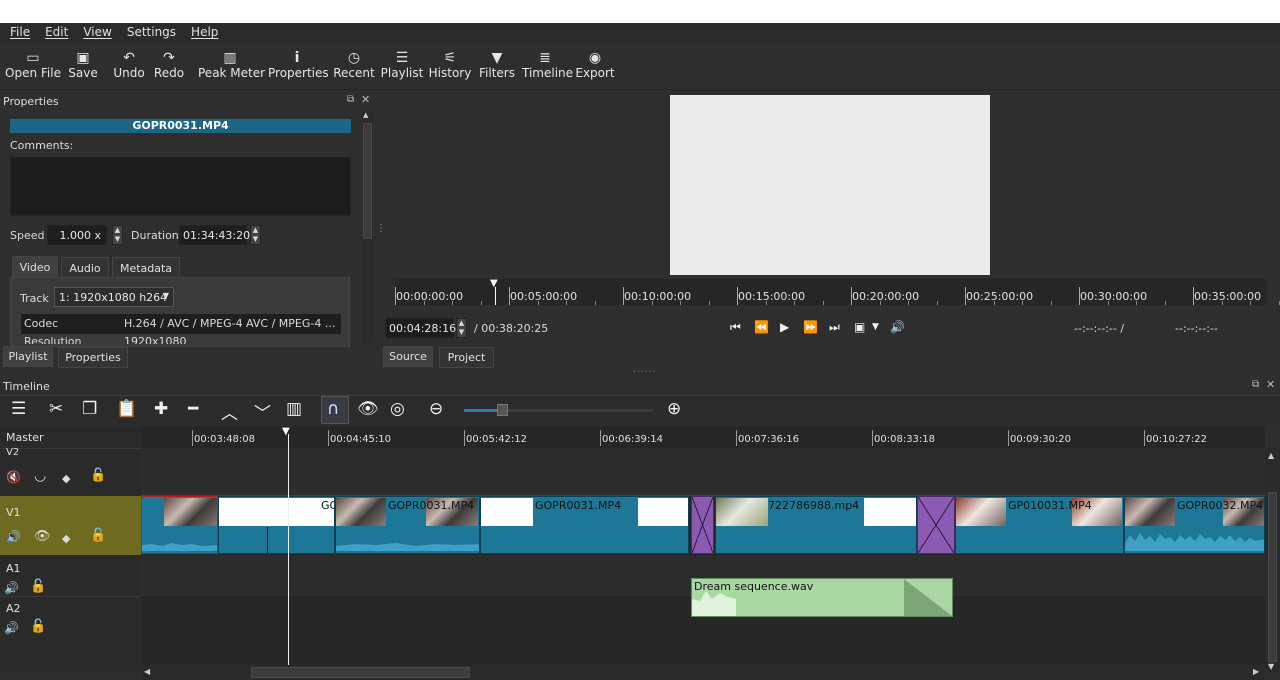 This screenshot has width=1280, height=680. I want to click on split-icon: ▥, so click(294, 409).